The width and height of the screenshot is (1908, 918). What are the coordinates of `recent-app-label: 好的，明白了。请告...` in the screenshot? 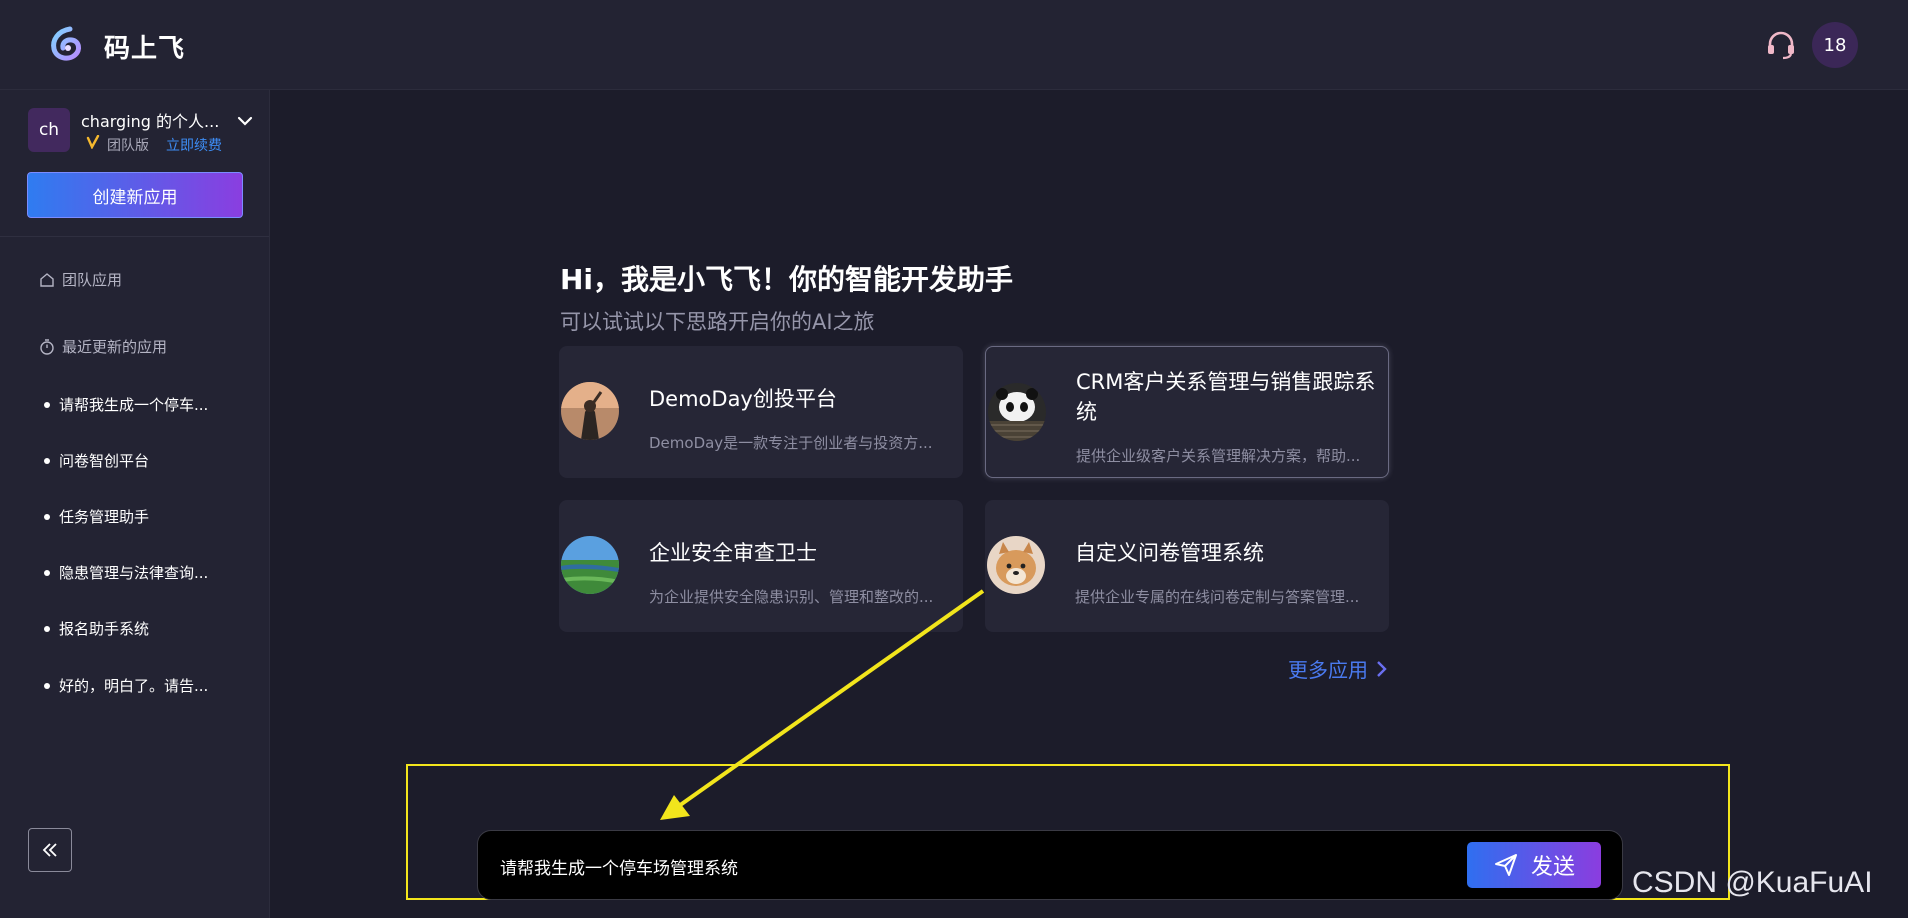 It's located at (134, 686).